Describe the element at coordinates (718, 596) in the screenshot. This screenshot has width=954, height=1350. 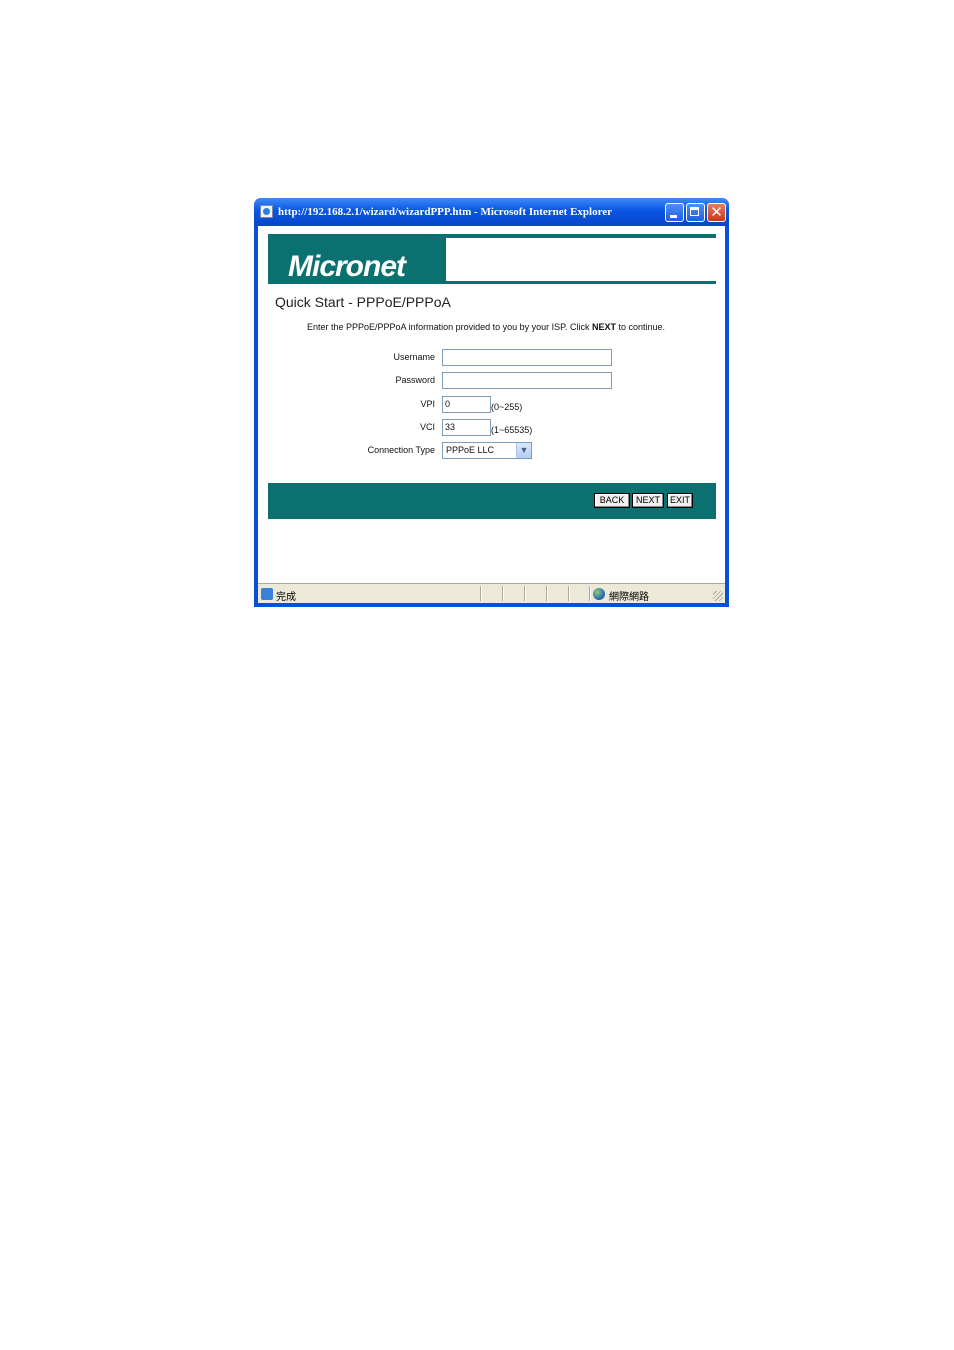
I see `resize-grip` at that location.